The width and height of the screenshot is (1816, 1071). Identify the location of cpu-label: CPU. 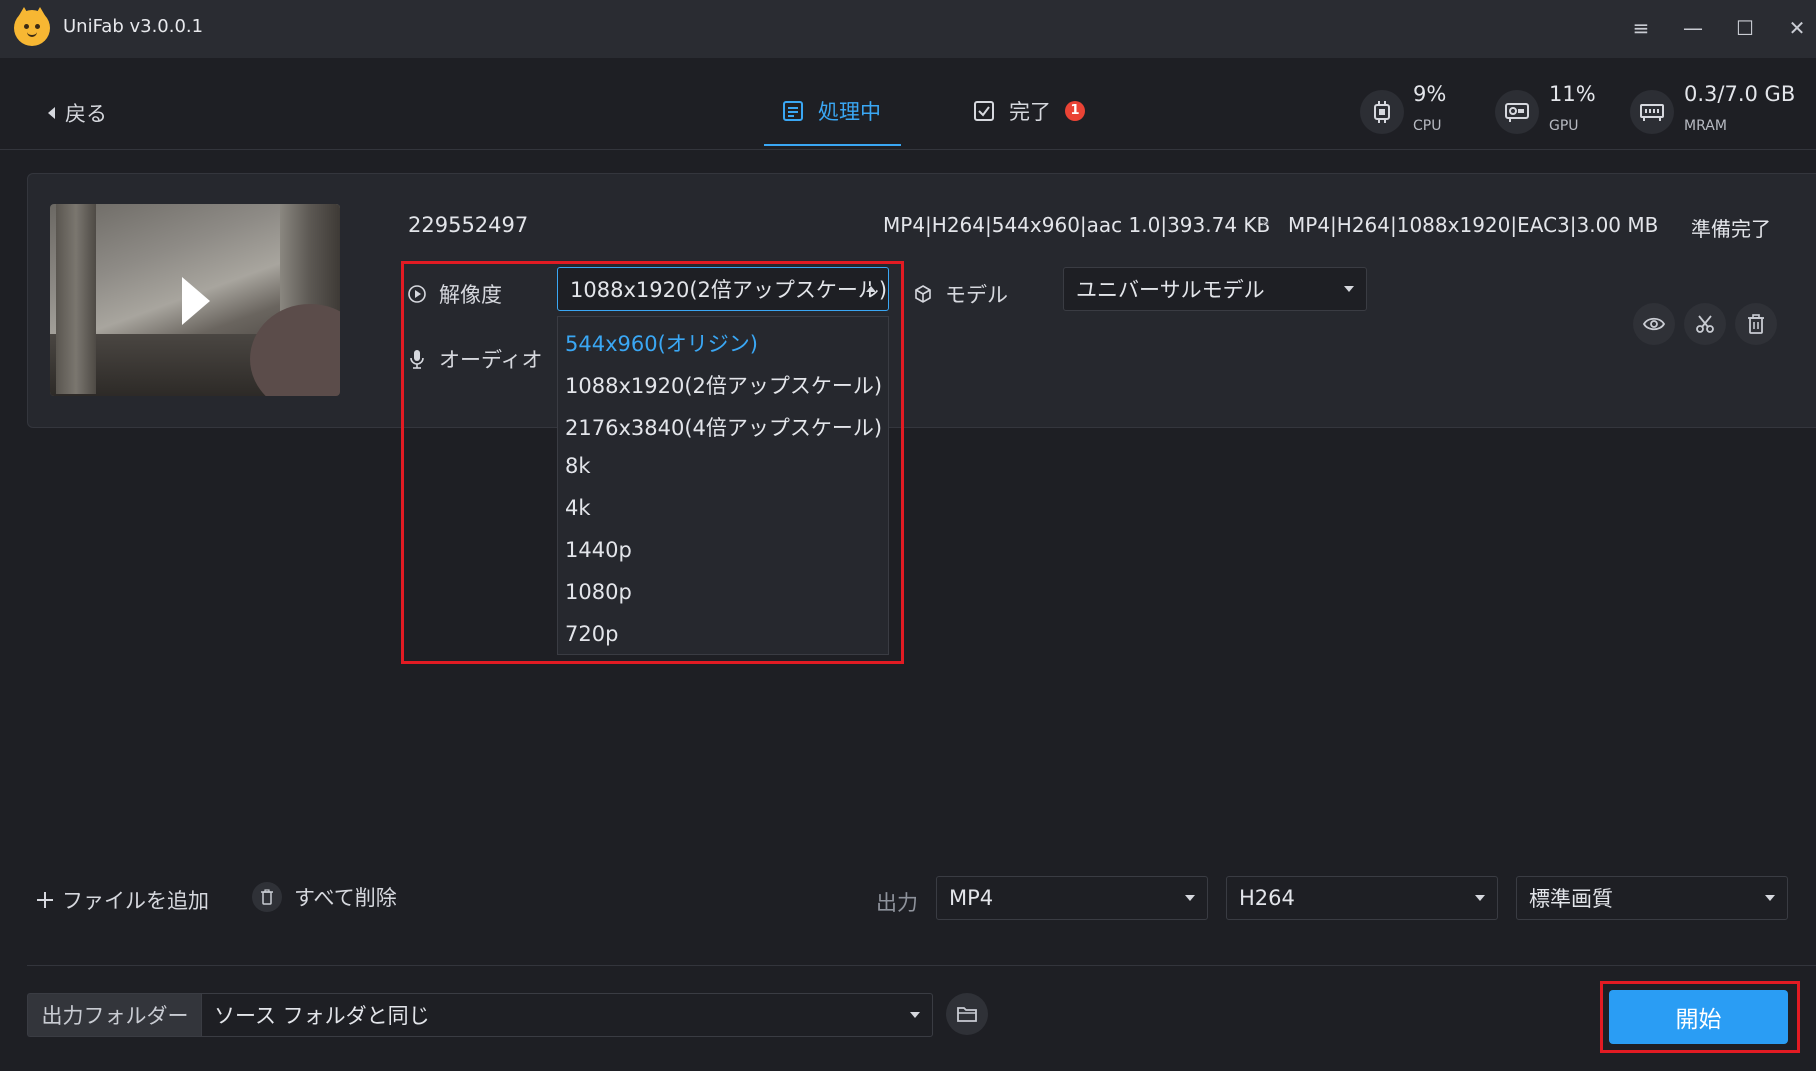
(1427, 126).